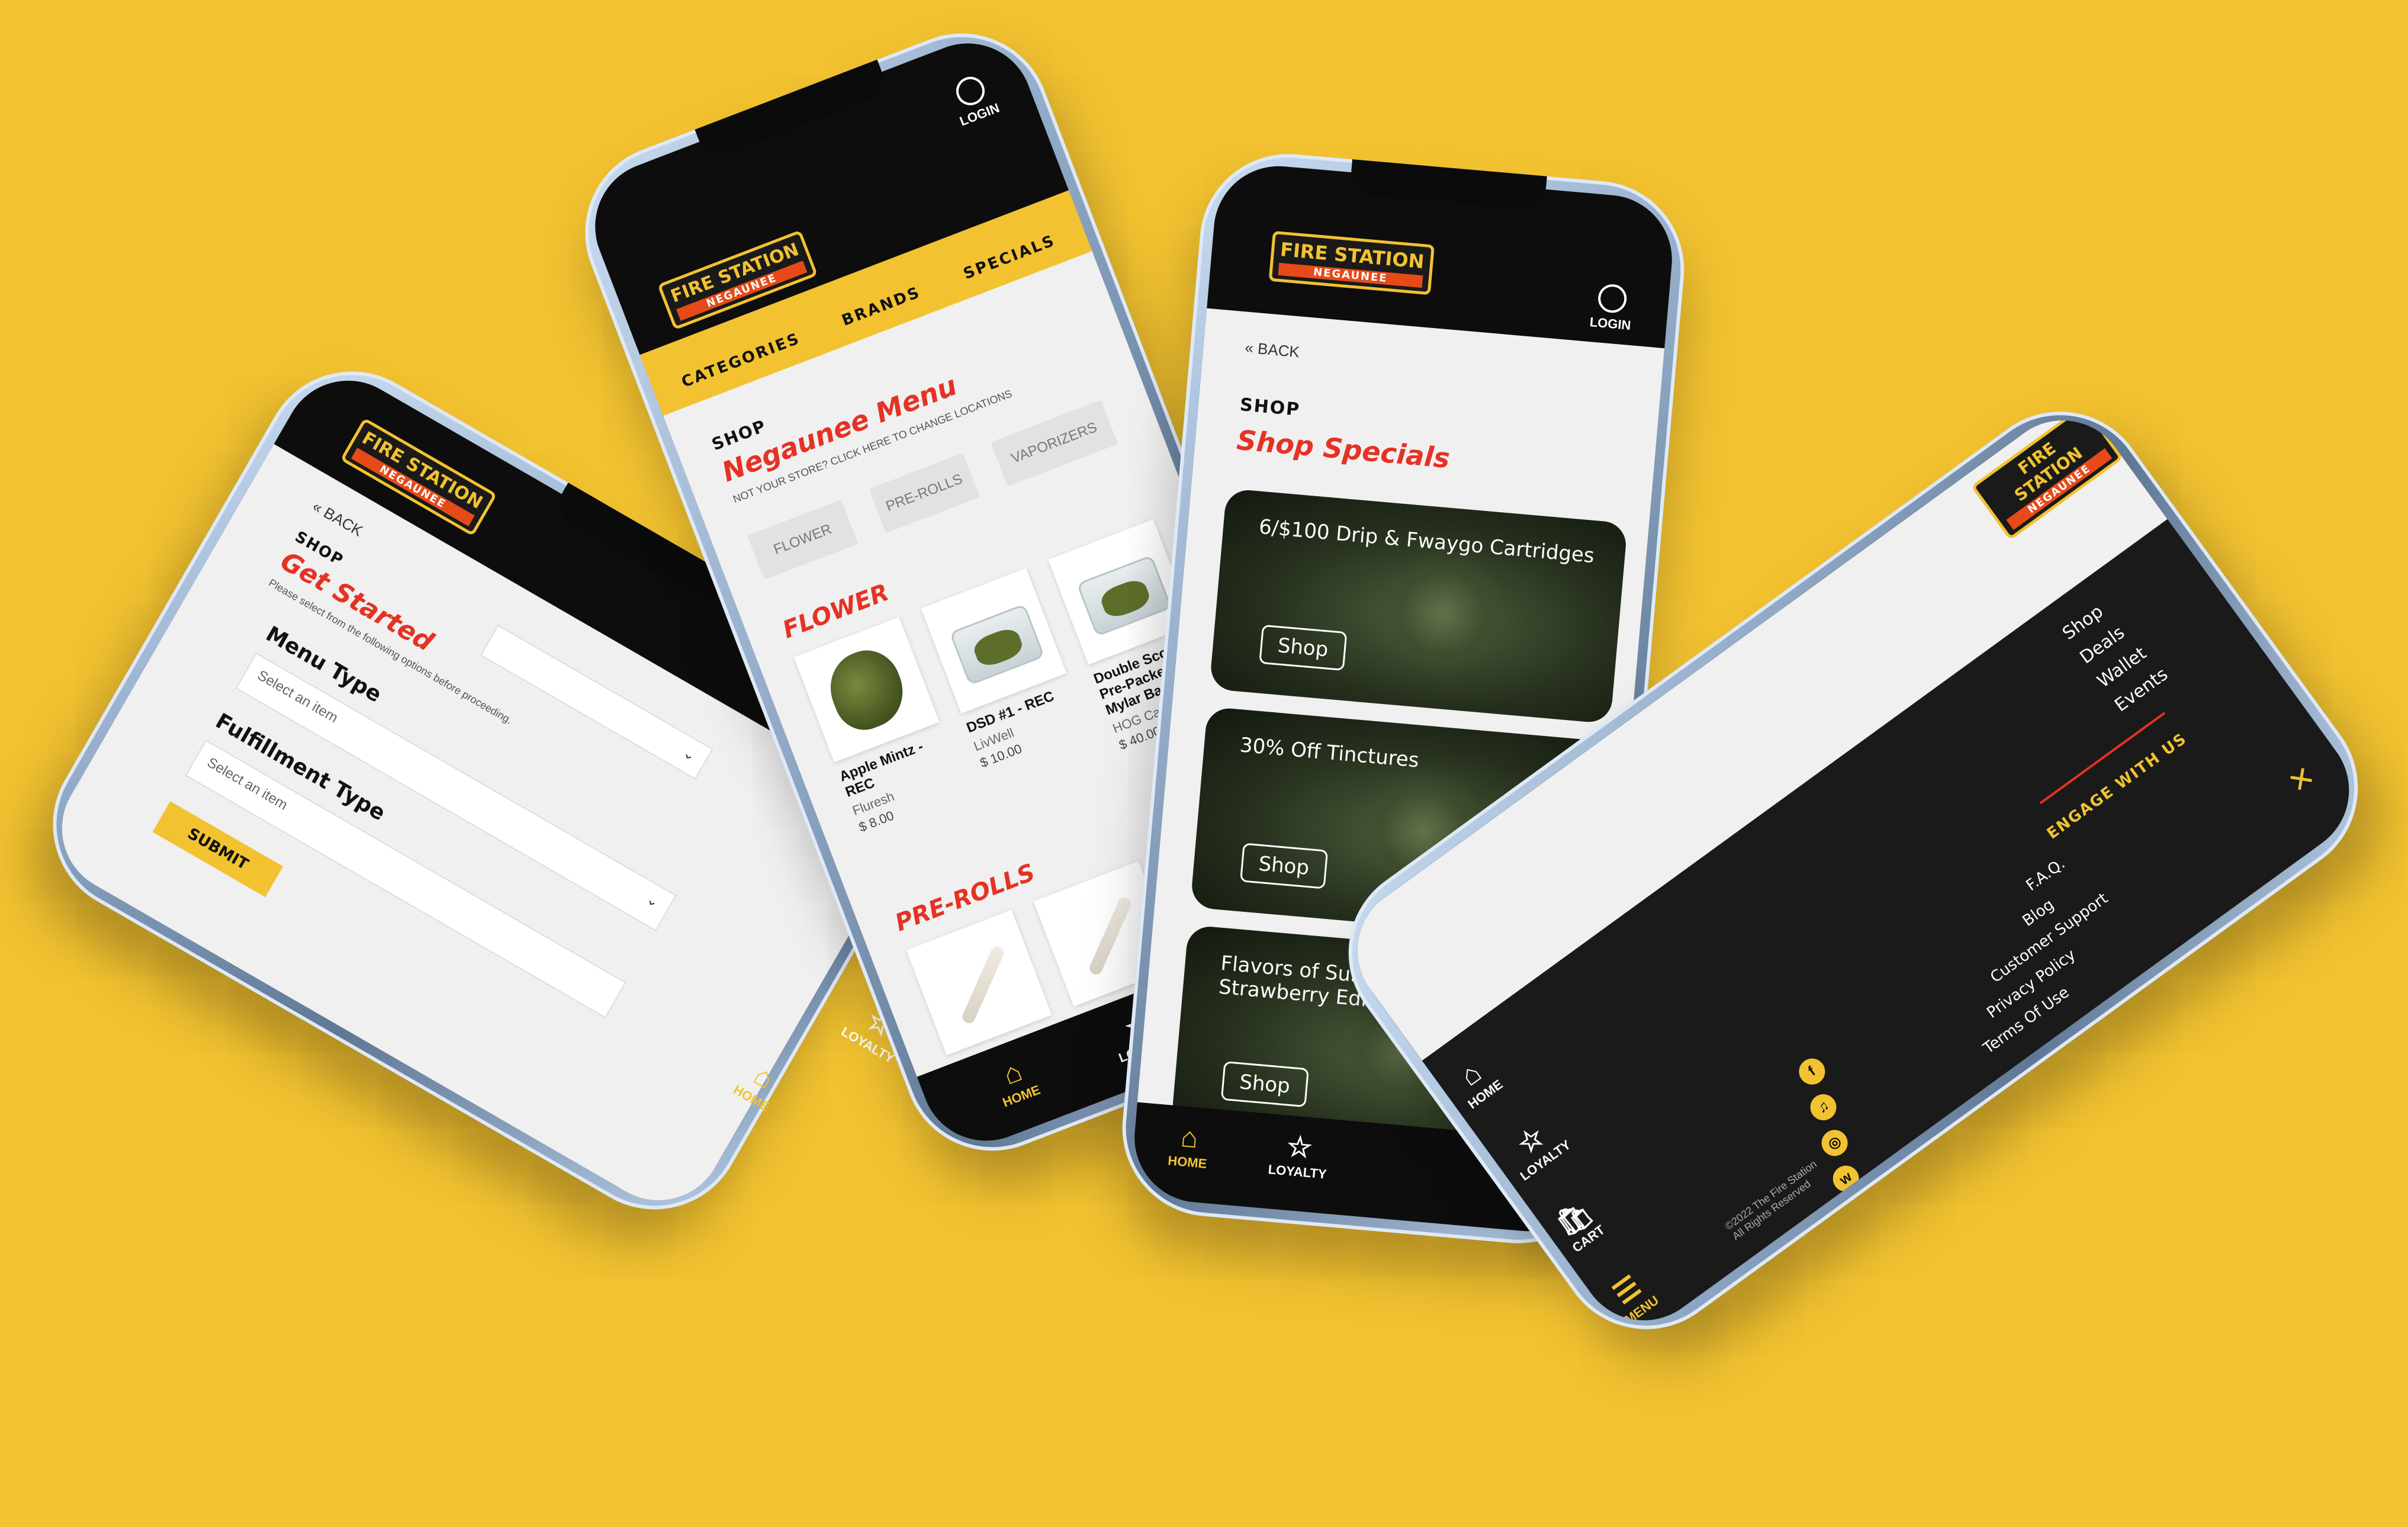 This screenshot has height=1527, width=2408. What do you see at coordinates (1189, 1138) in the screenshot?
I see `home-icon: ⌂` at bounding box center [1189, 1138].